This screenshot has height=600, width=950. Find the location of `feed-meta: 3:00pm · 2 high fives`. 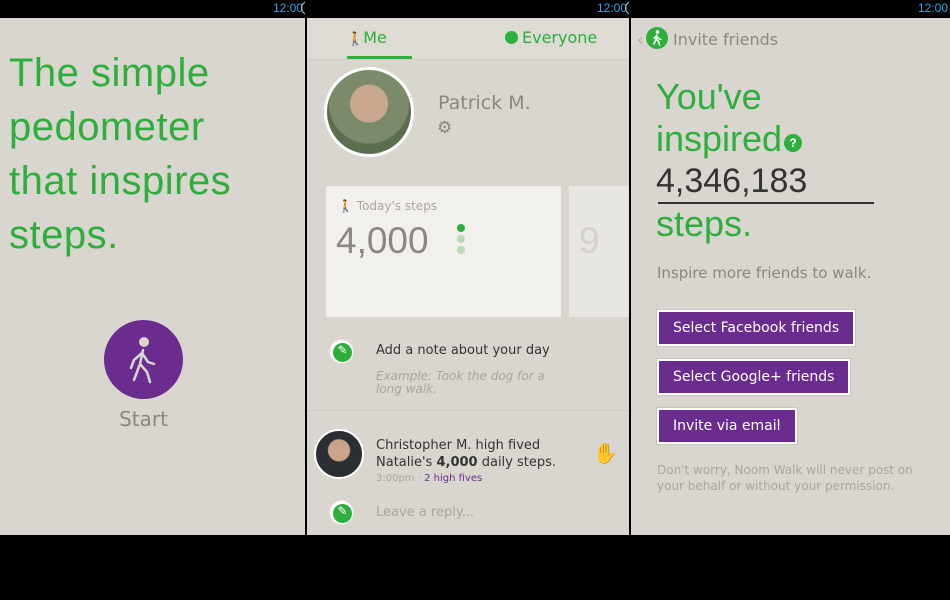

feed-meta: 3:00pm · 2 high fives is located at coordinates (429, 478).